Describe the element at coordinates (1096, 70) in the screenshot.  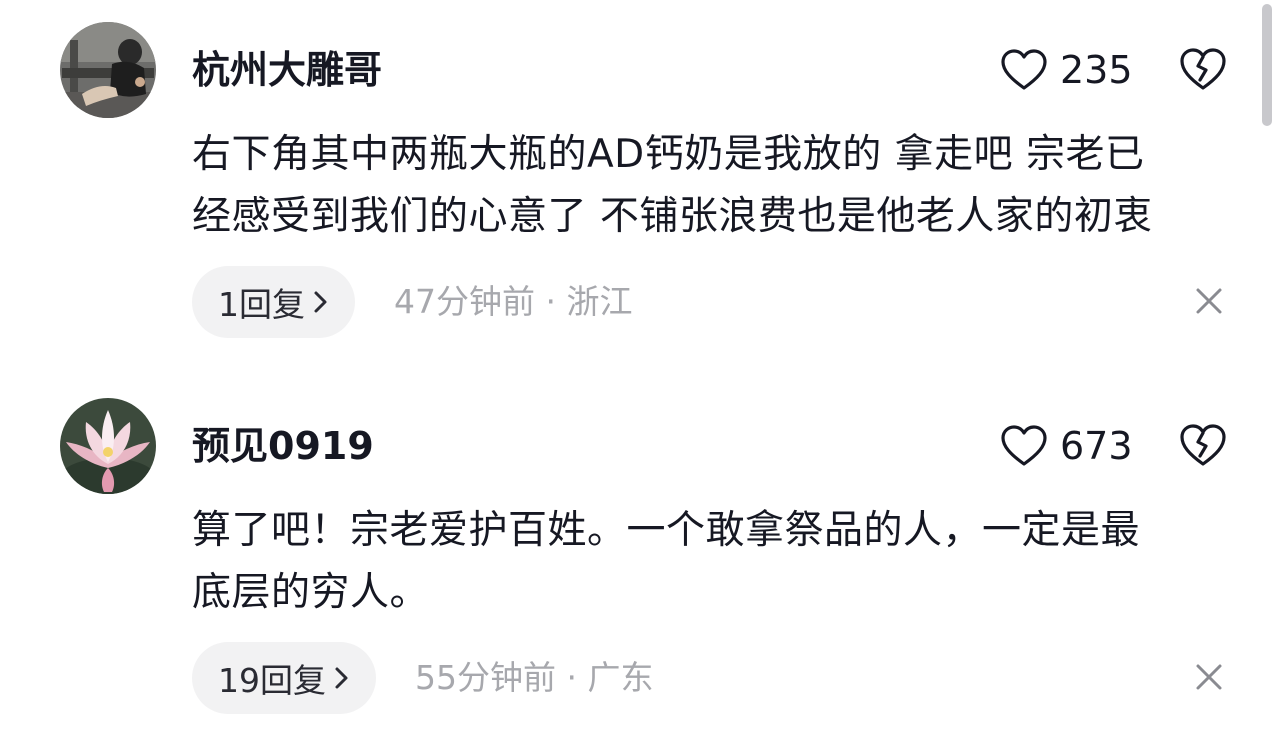
I see `like-count: 235` at that location.